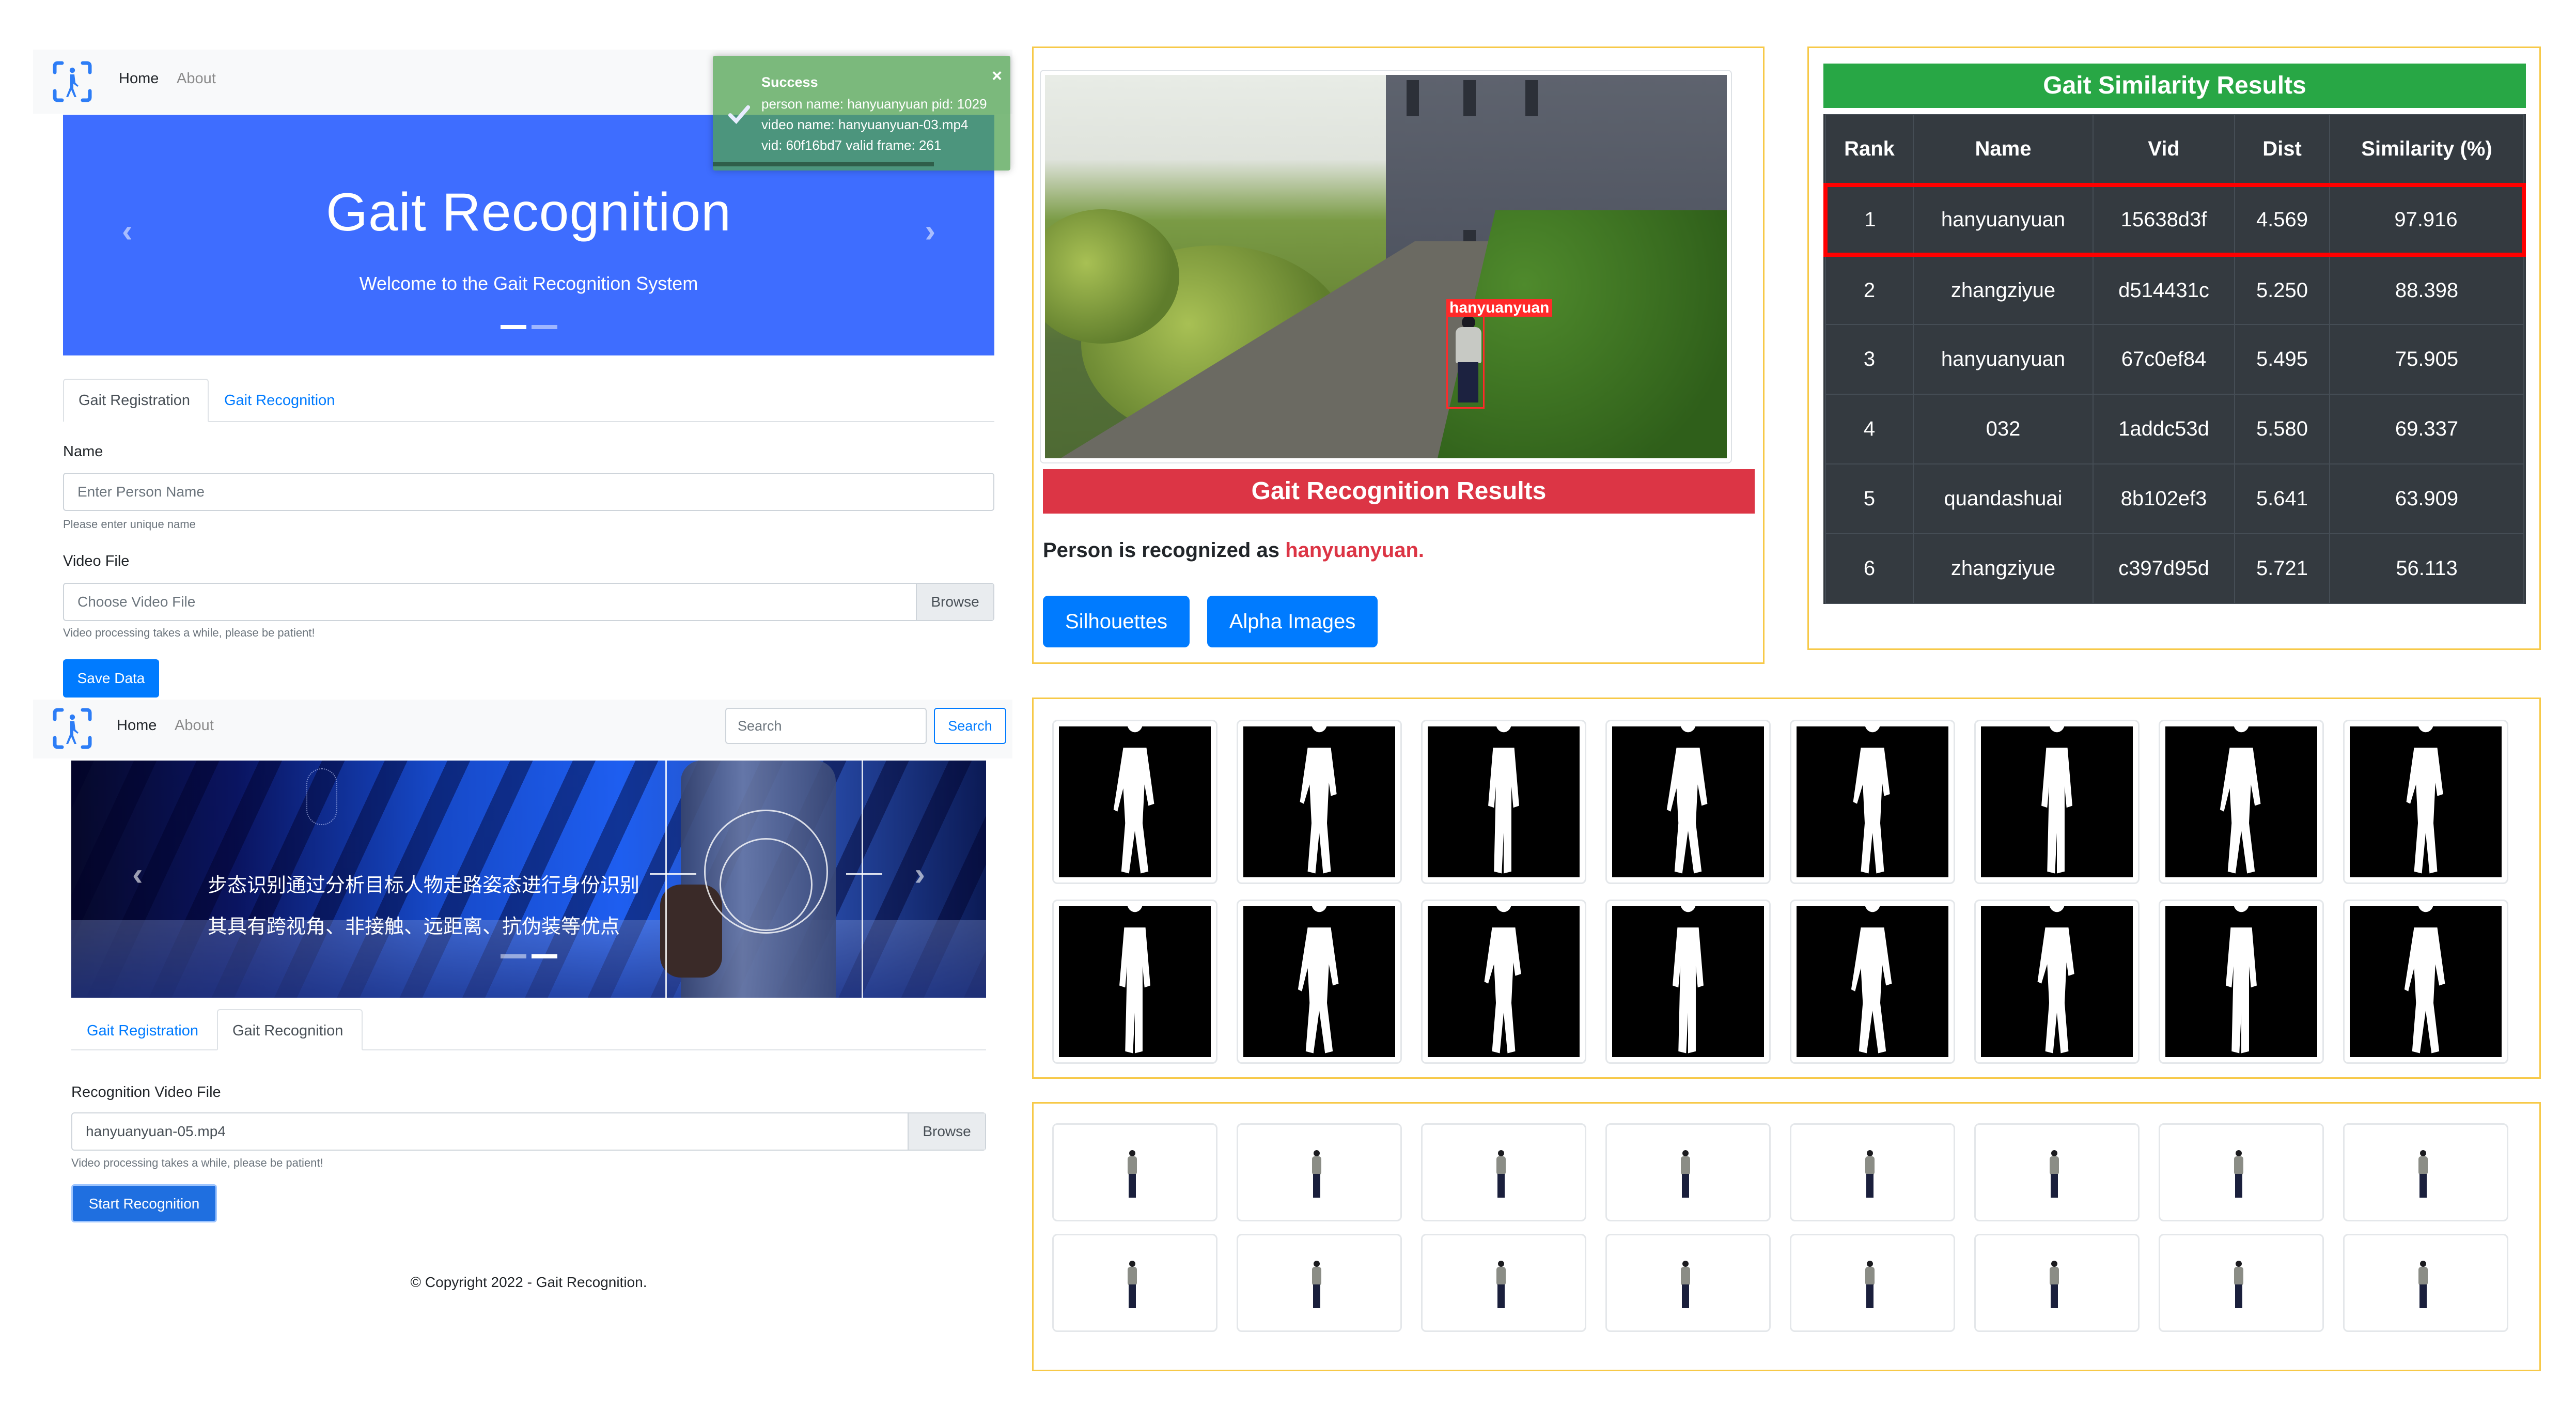 The height and width of the screenshot is (1410, 2576). I want to click on alpha-image-grid, so click(1780, 1228).